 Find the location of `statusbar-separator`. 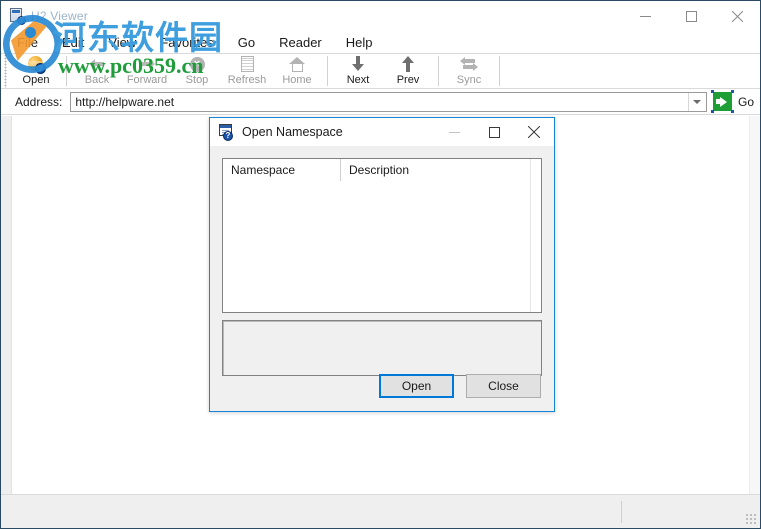

statusbar-separator is located at coordinates (621, 512).